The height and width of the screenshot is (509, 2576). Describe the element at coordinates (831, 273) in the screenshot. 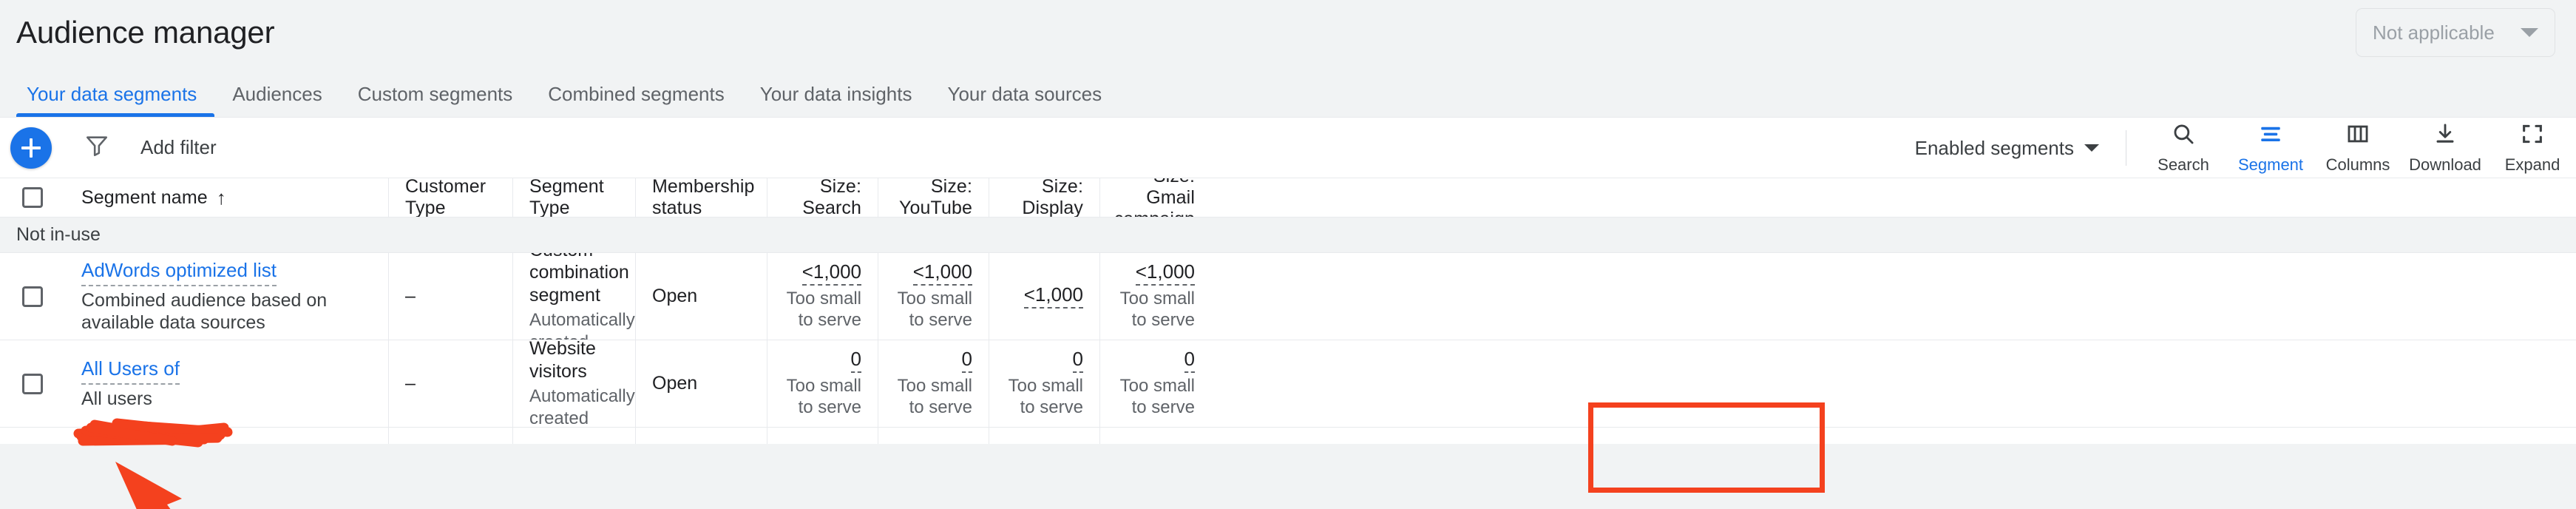

I see `size-search-value: <1,000` at that location.